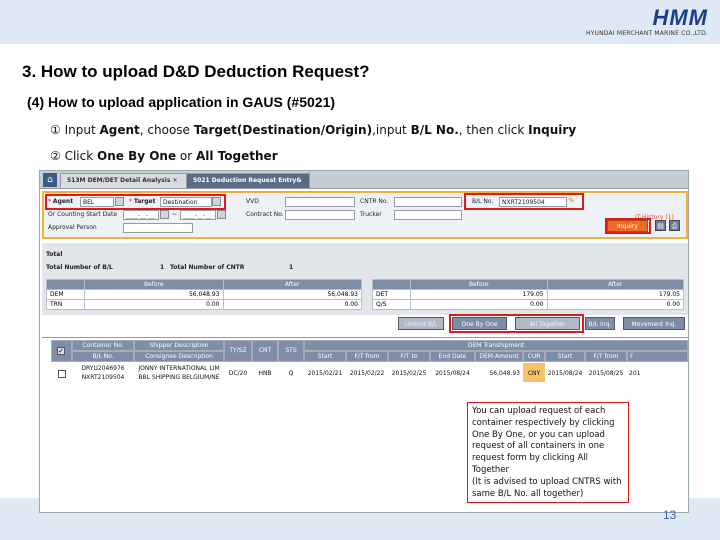 The height and width of the screenshot is (540, 720). Describe the element at coordinates (409, 356) in the screenshot. I see `grid-header-ft-to: F/T to` at that location.